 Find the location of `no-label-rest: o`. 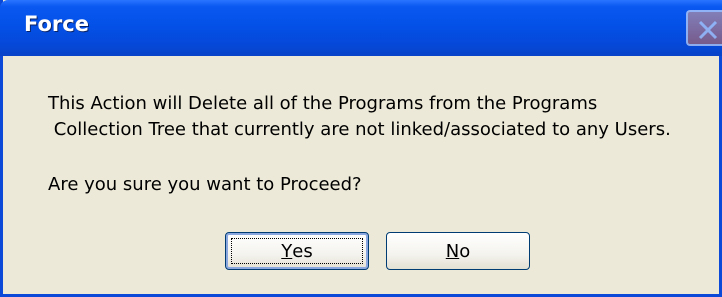

no-label-rest: o is located at coordinates (465, 251).